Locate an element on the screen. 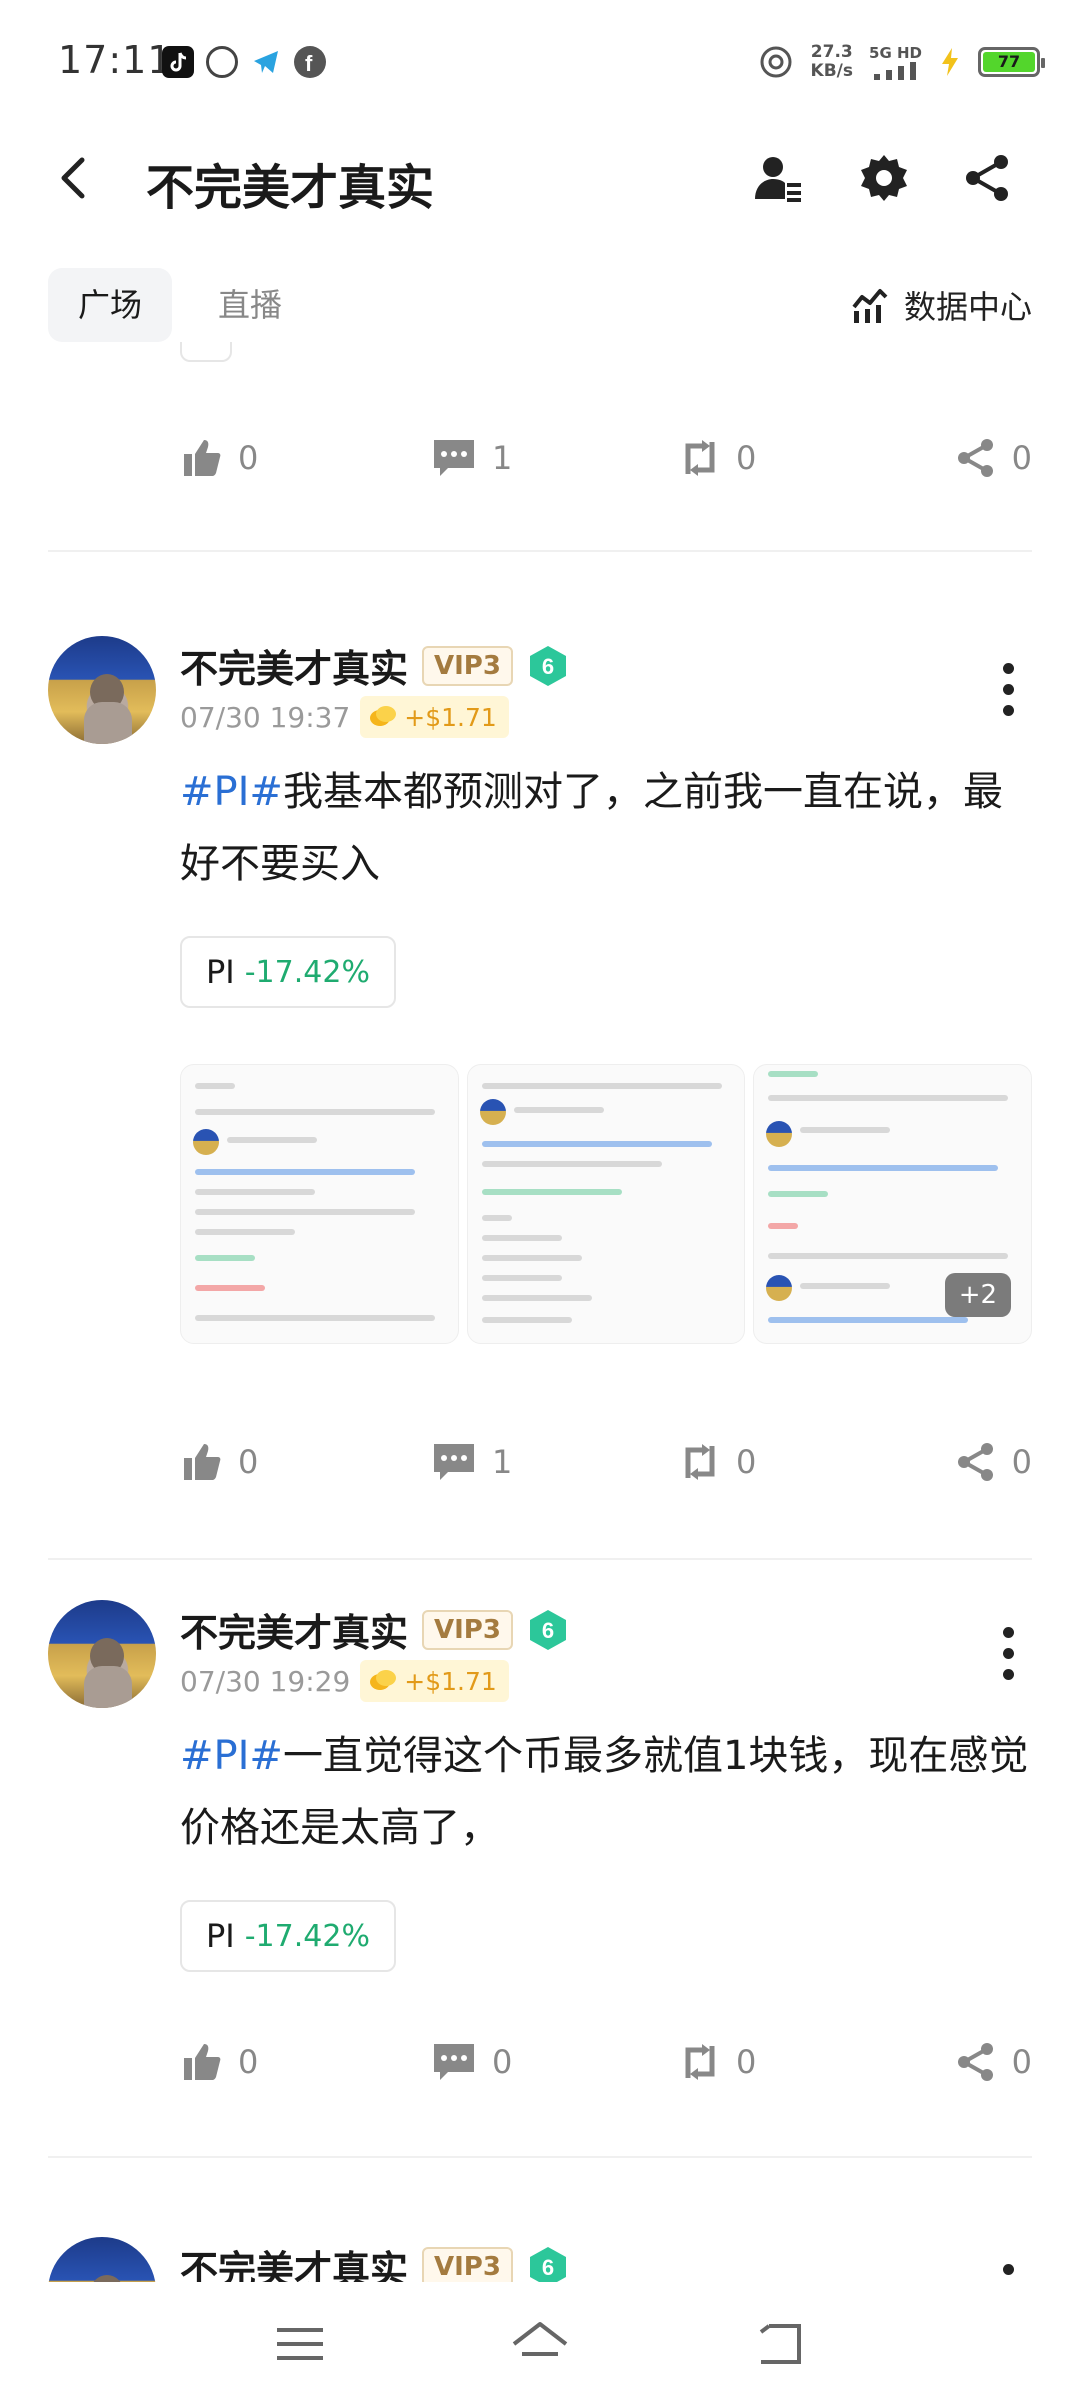  page-title: 不完美才真实 is located at coordinates (290, 188).